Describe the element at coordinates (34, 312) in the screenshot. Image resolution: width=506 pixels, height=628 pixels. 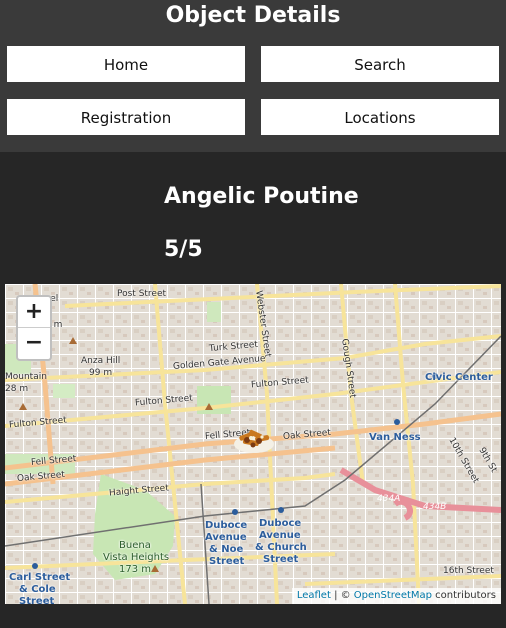
I see `zoom-in-button: +` at that location.